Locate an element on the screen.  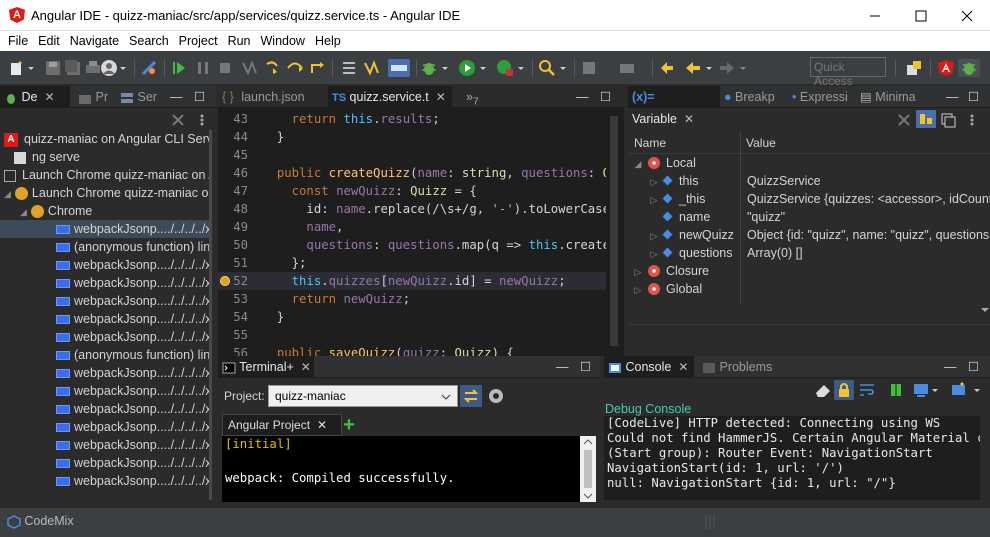
tab-expressions: • Expressi is located at coordinates (822, 97).